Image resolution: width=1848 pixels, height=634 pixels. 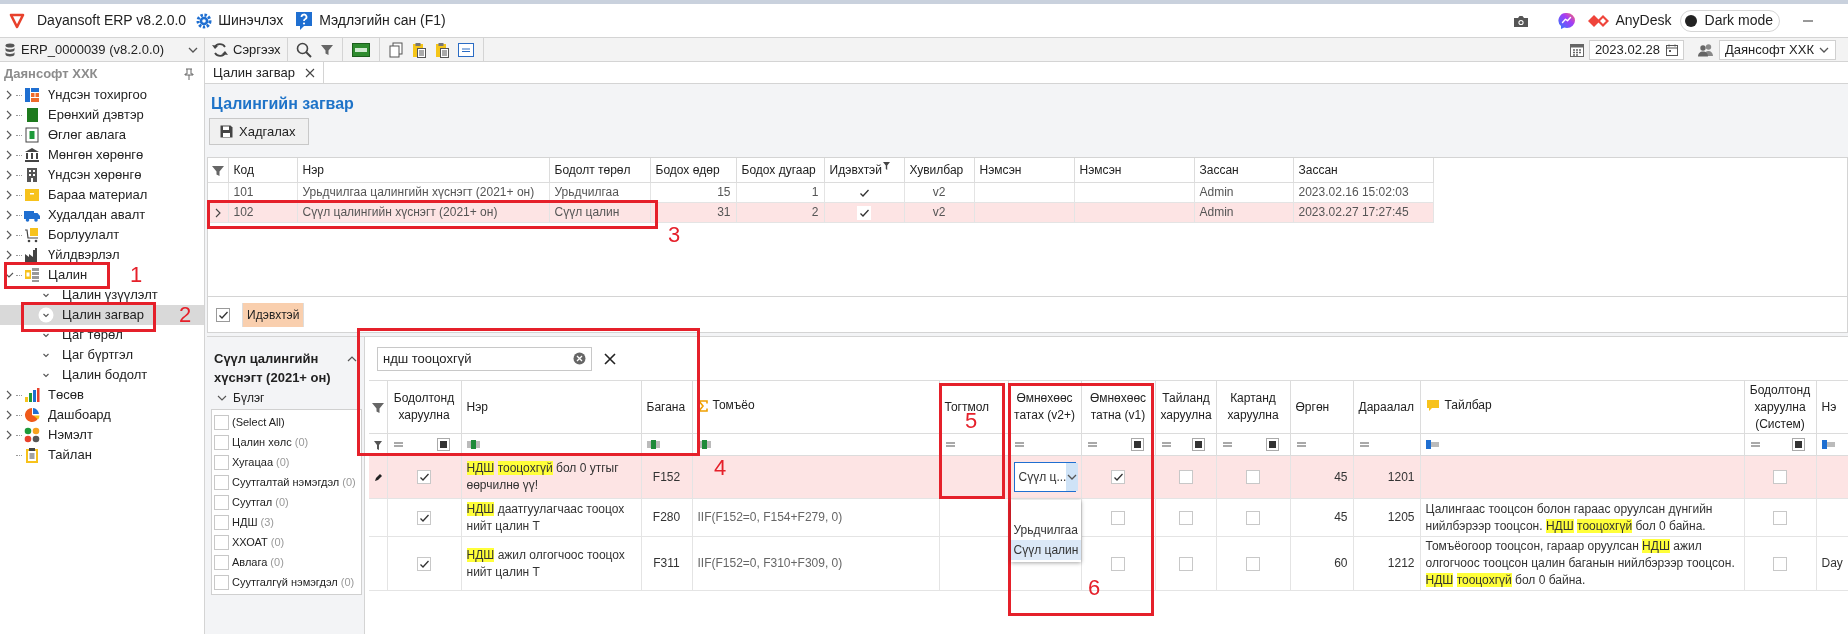 I want to click on nav-item: Борлуулалт, so click(x=102, y=235).